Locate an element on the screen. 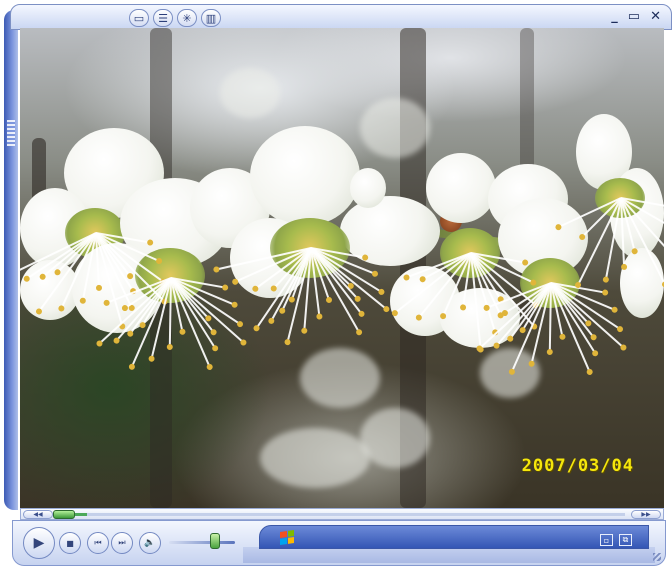 Image resolution: width=672 pixels, height=572 pixels. seek-track is located at coordinates (342, 514).